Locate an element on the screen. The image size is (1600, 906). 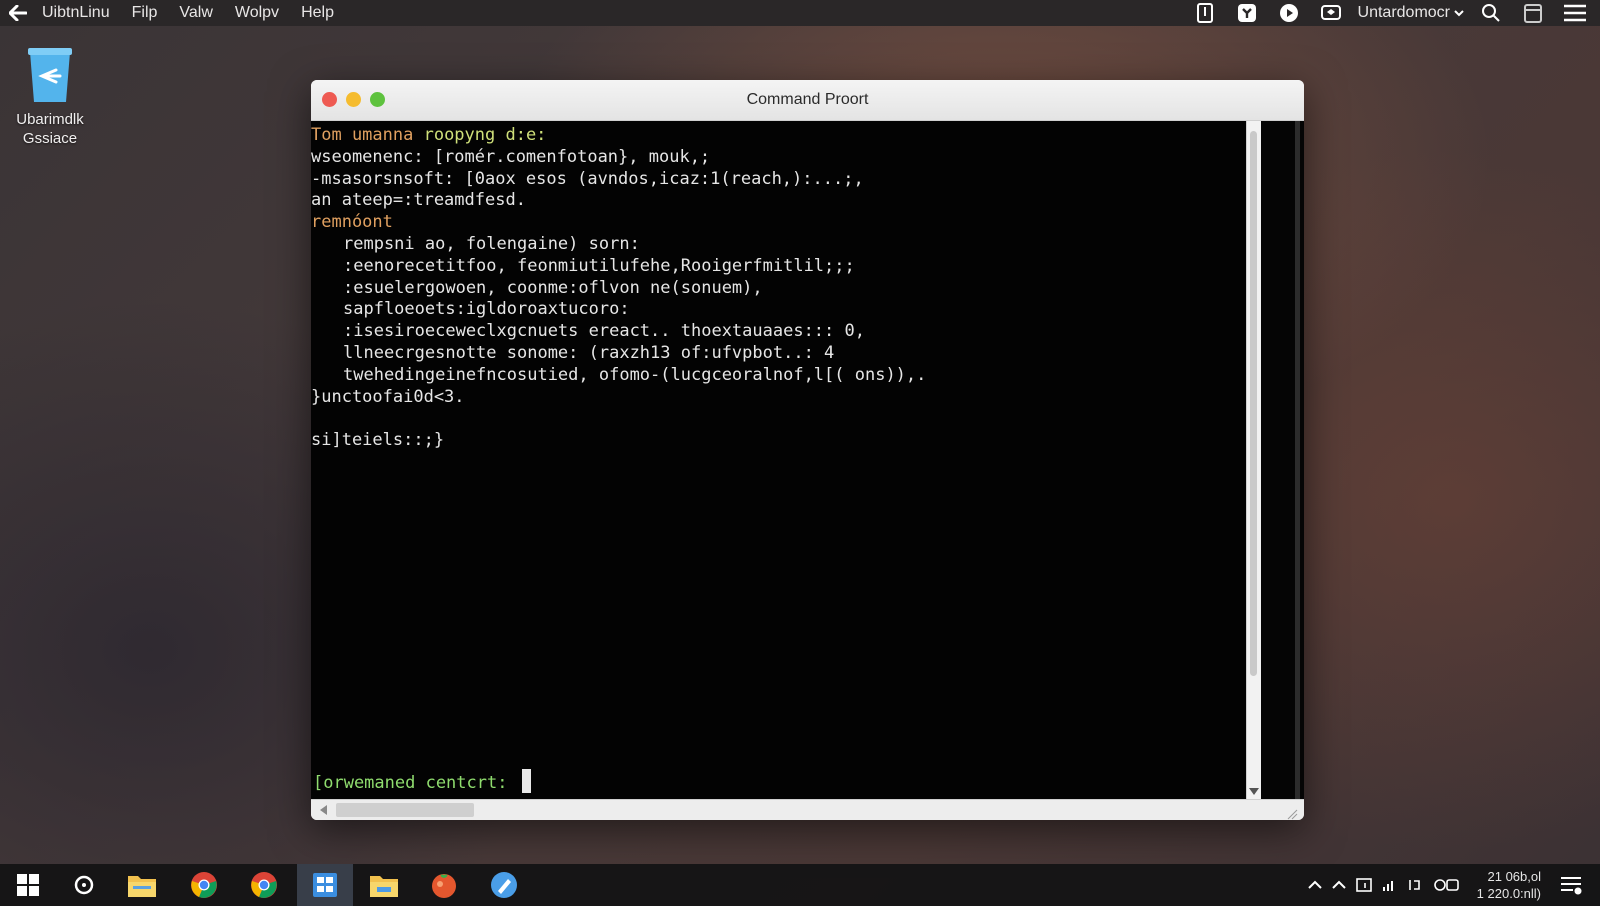
display-icon is located at coordinates (1331, 13).